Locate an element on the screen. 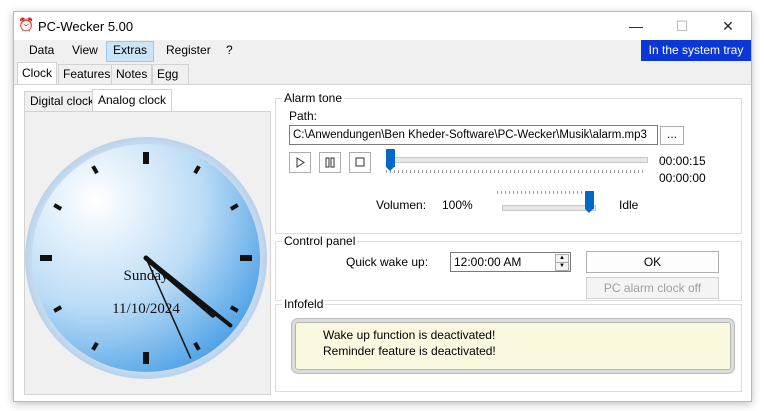  close-button: ✕ is located at coordinates (728, 26).